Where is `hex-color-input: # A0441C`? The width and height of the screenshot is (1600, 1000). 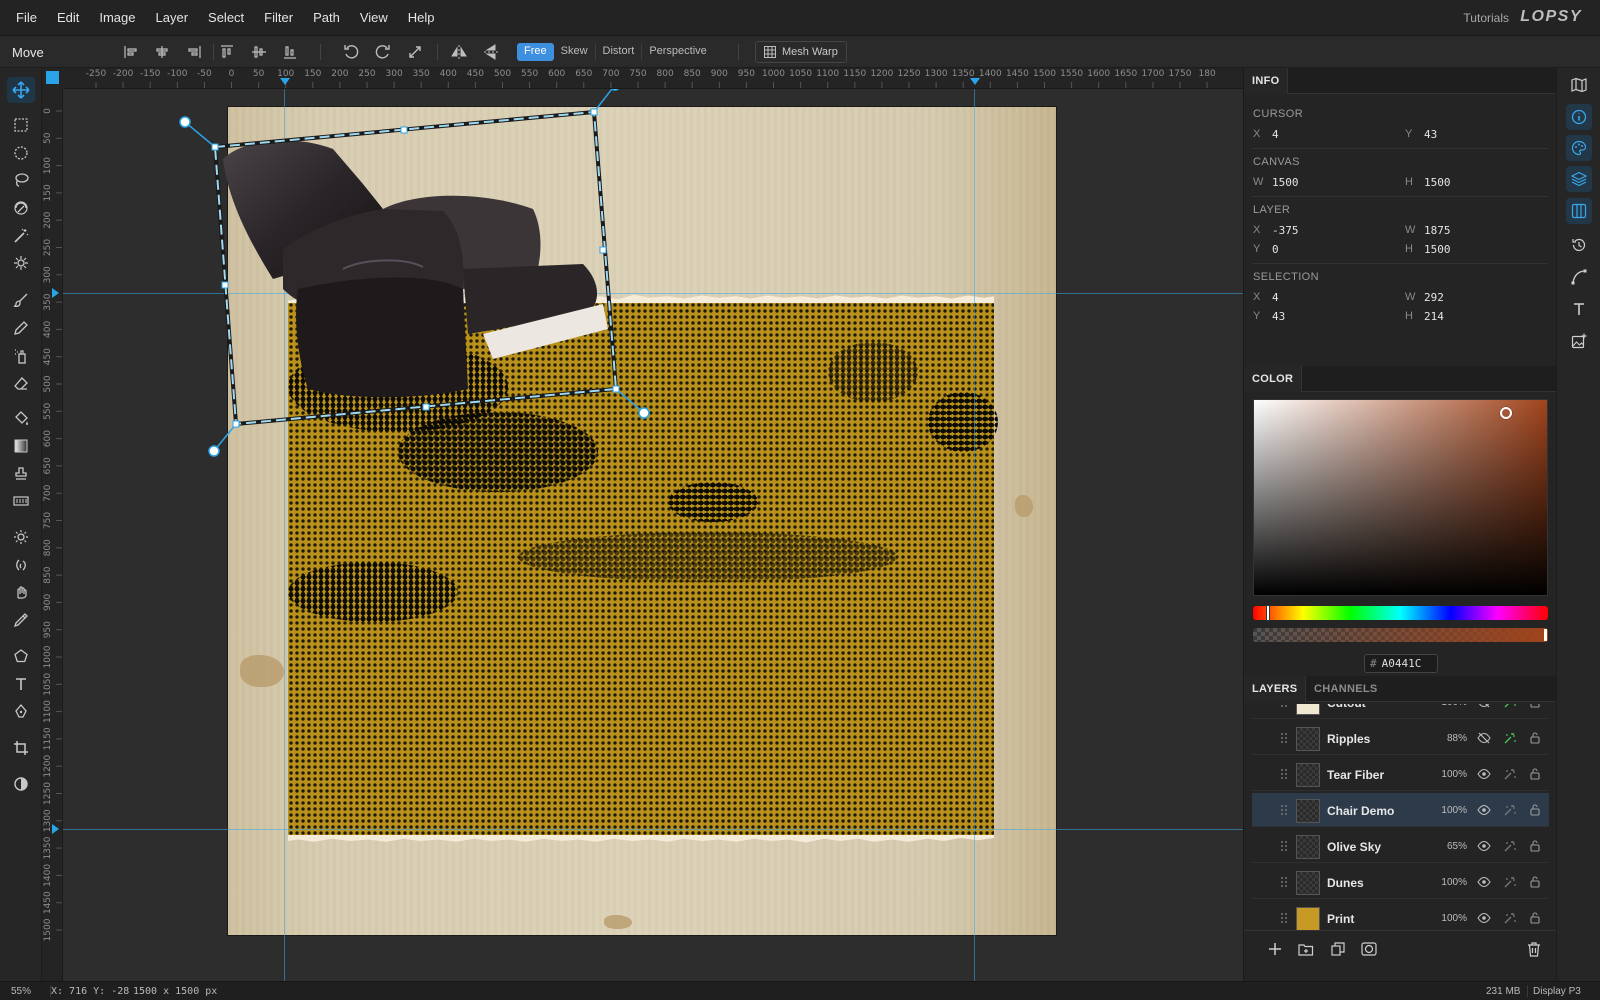
hex-color-input: # A0441C is located at coordinates (1401, 663).